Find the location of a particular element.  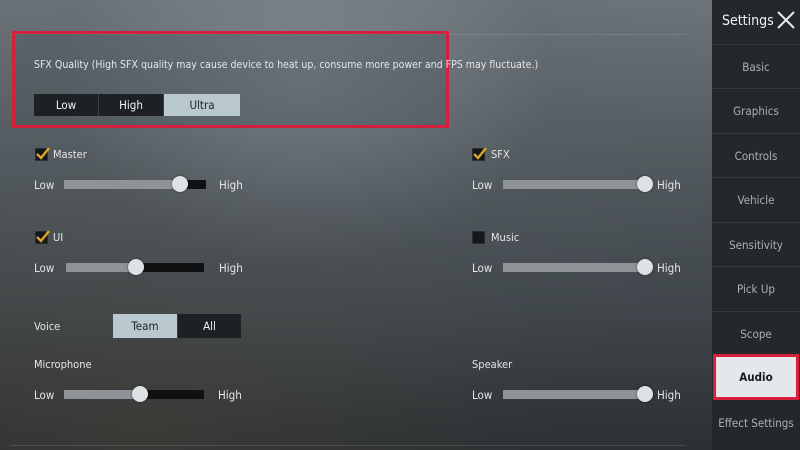

microphone-high-label: High is located at coordinates (230, 395).